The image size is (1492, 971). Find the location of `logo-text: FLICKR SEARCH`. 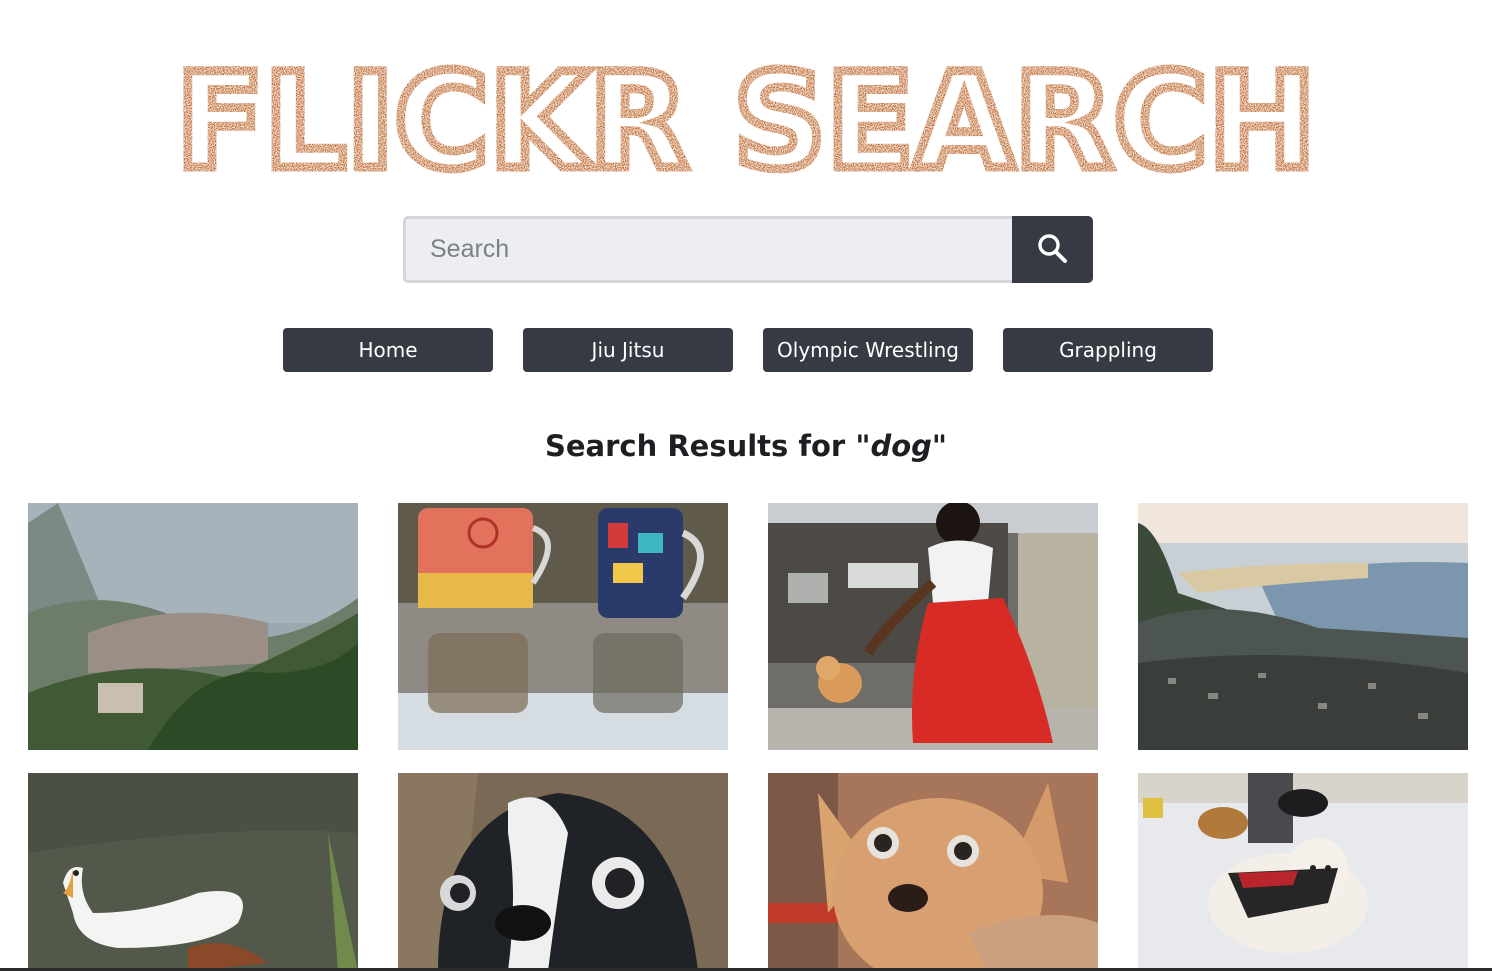

logo-text: FLICKR SEARCH is located at coordinates (746, 117).